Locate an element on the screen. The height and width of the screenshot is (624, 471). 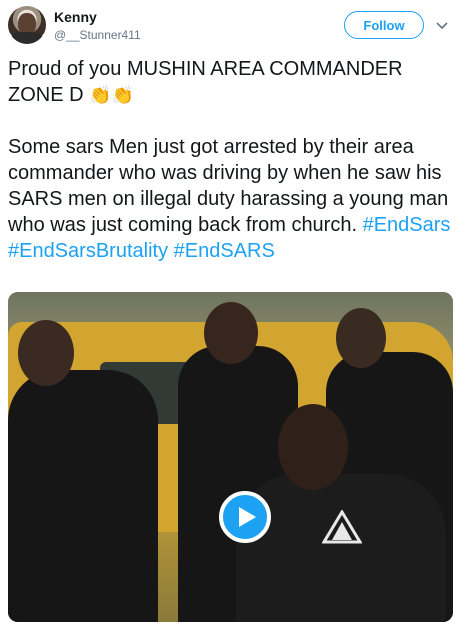
play-icon is located at coordinates (247, 517).